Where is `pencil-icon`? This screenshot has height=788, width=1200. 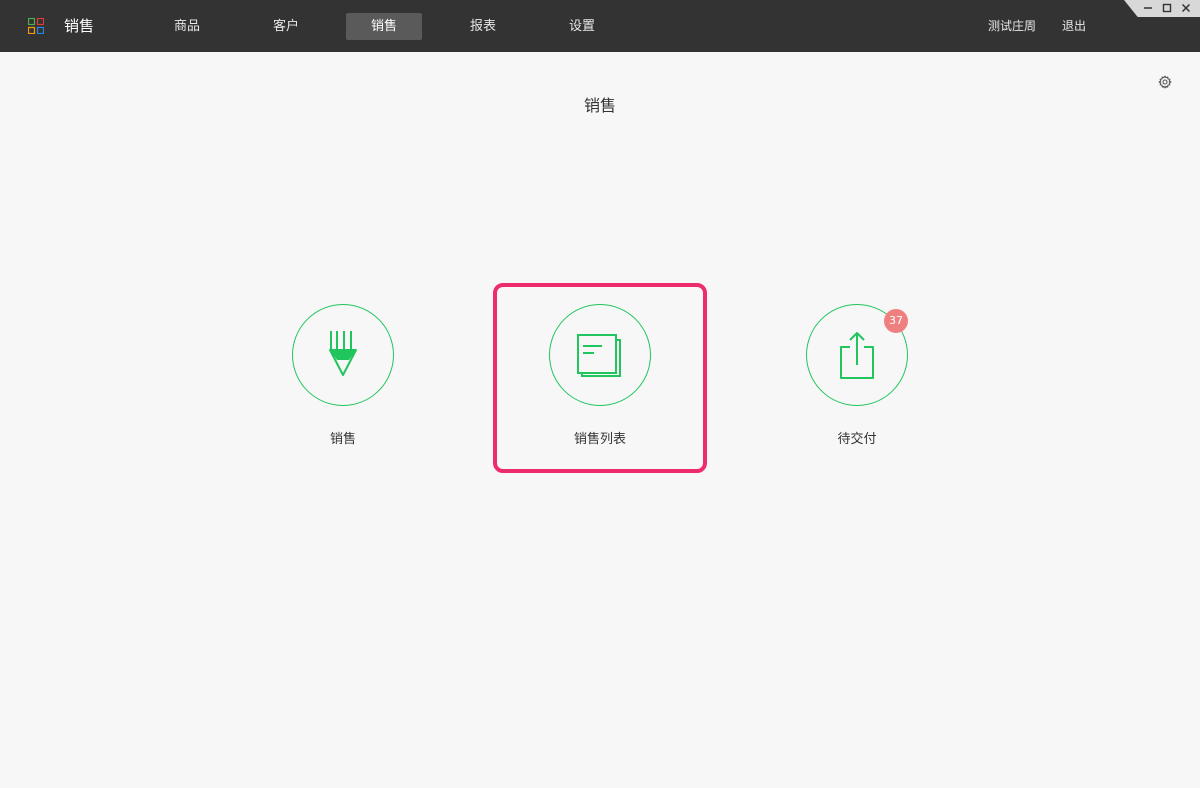
pencil-icon is located at coordinates (343, 353).